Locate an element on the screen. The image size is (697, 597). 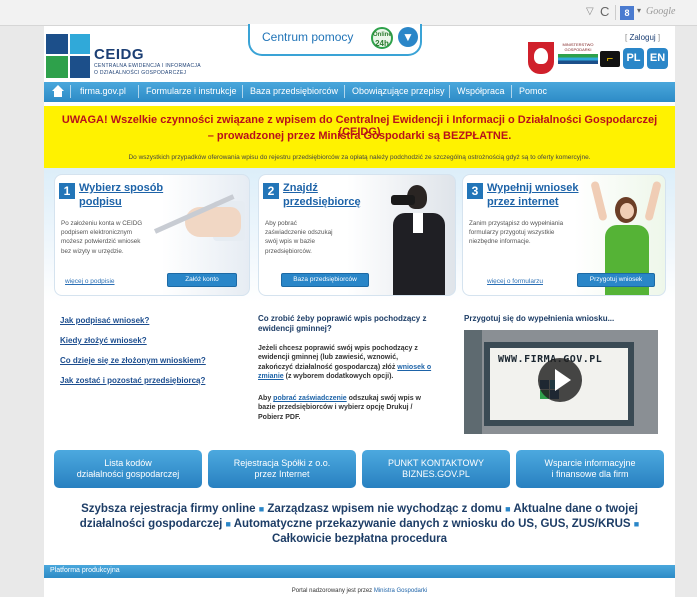
create-account-button: Załóż konto is located at coordinates (202, 280).